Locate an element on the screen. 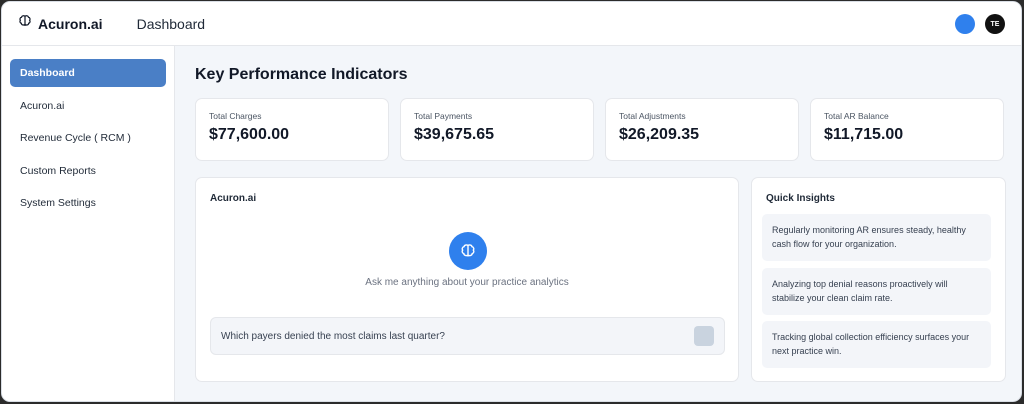 Image resolution: width=1024 pixels, height=404 pixels. sidebar-item-dashboard: Dashboard is located at coordinates (88, 73).